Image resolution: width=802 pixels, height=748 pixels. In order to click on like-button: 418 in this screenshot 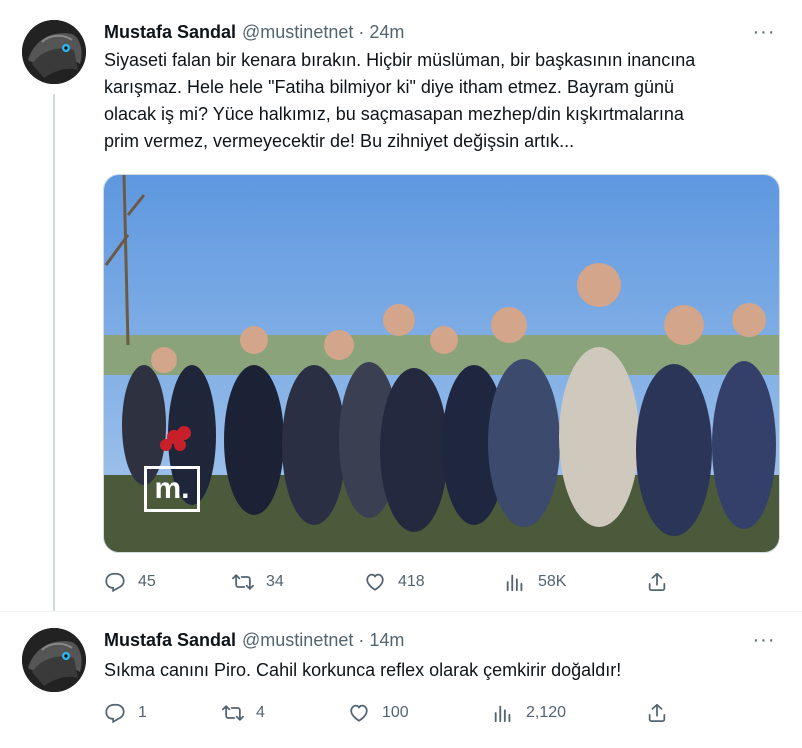, I will do `click(394, 582)`.